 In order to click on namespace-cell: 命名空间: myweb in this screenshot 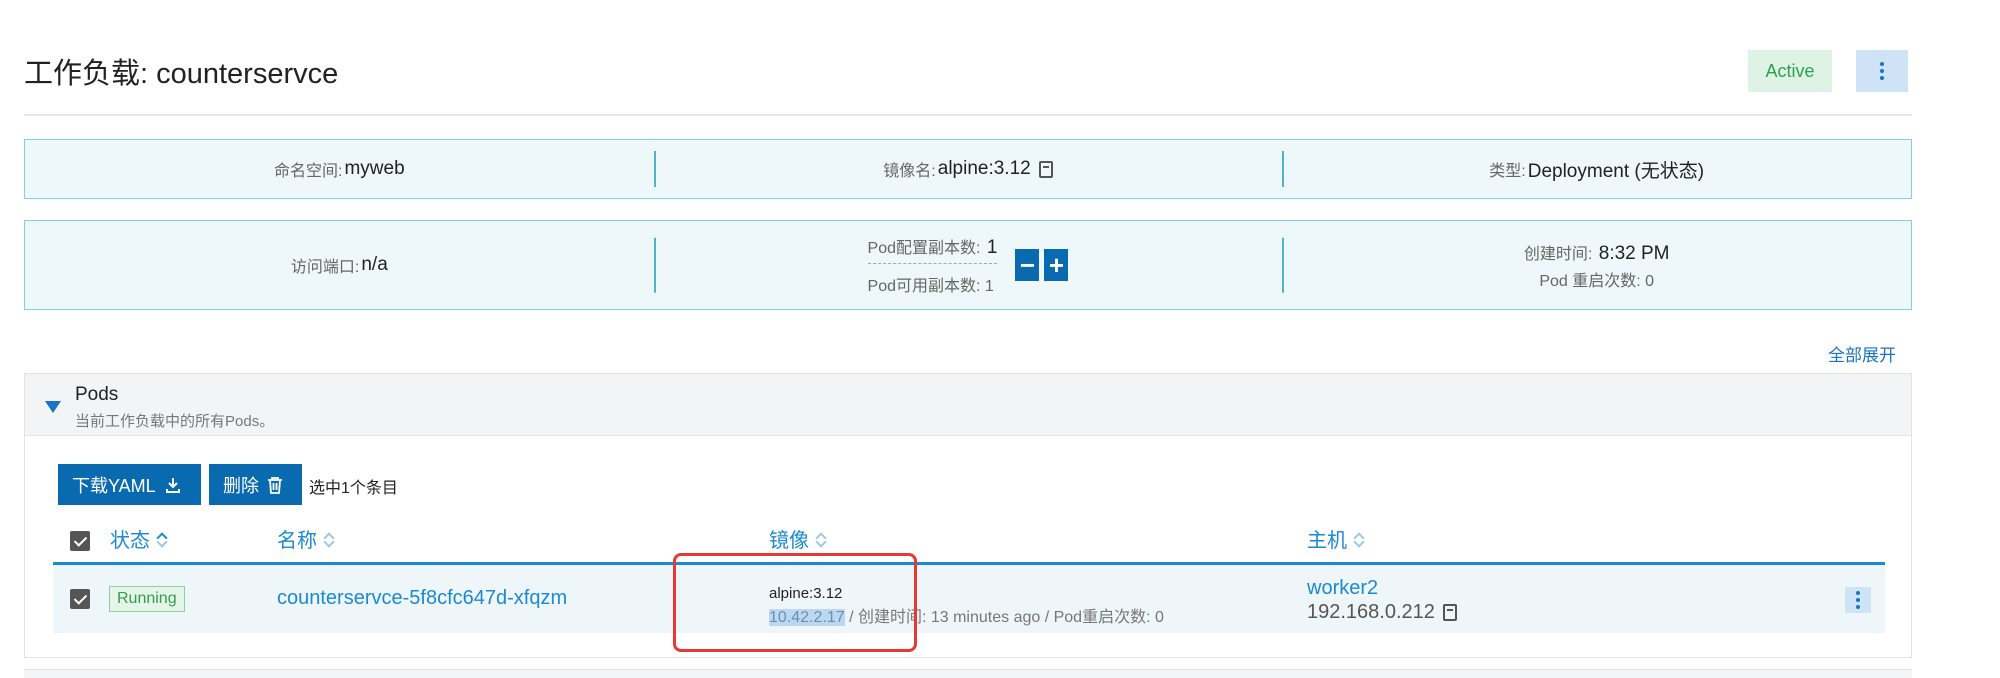, I will do `click(339, 169)`.